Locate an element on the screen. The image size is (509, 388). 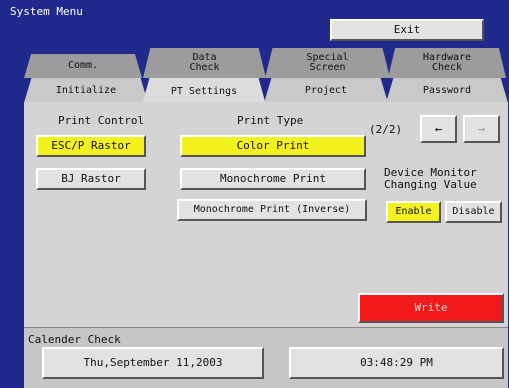
date-display: Thu,September 11,2003 is located at coordinates (153, 363).